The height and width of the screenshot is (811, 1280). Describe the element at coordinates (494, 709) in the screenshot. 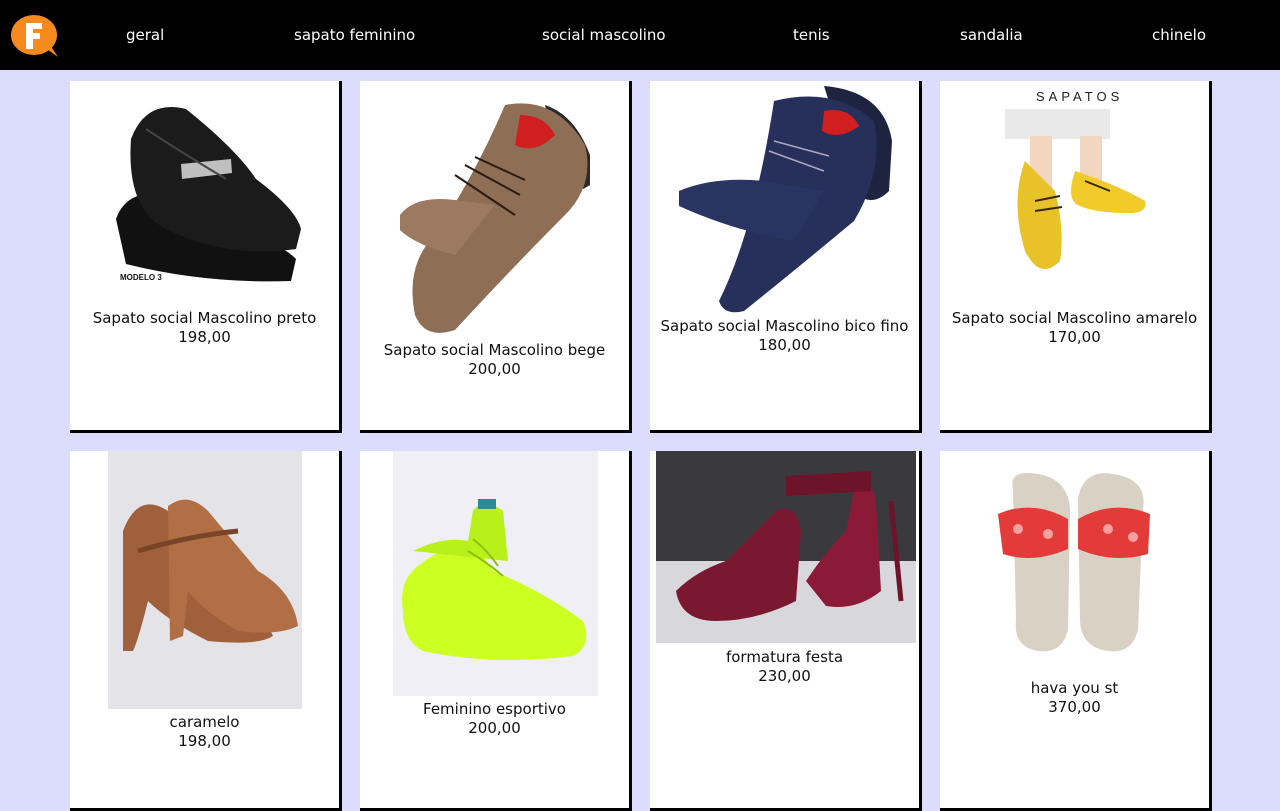

I see `product-title: Feminino esportivo` at that location.